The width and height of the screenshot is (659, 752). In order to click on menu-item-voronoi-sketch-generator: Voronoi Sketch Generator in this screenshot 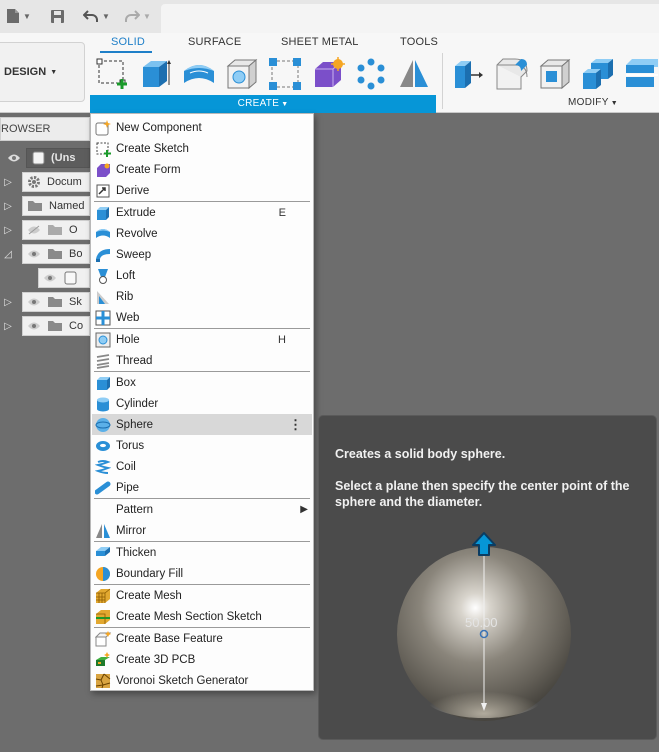, I will do `click(202, 680)`.